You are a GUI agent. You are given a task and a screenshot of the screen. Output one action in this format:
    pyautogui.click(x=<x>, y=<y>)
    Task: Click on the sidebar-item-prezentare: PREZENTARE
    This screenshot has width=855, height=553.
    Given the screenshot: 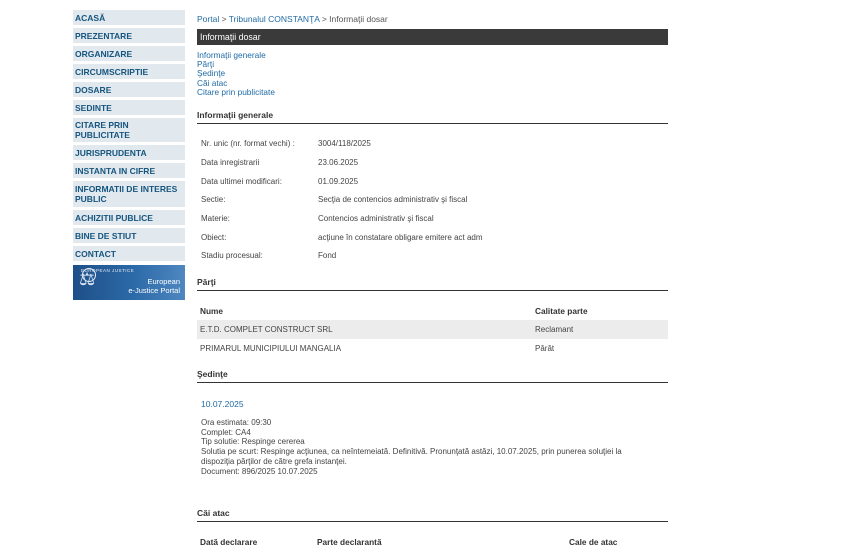 What is the action you would take?
    pyautogui.click(x=129, y=37)
    